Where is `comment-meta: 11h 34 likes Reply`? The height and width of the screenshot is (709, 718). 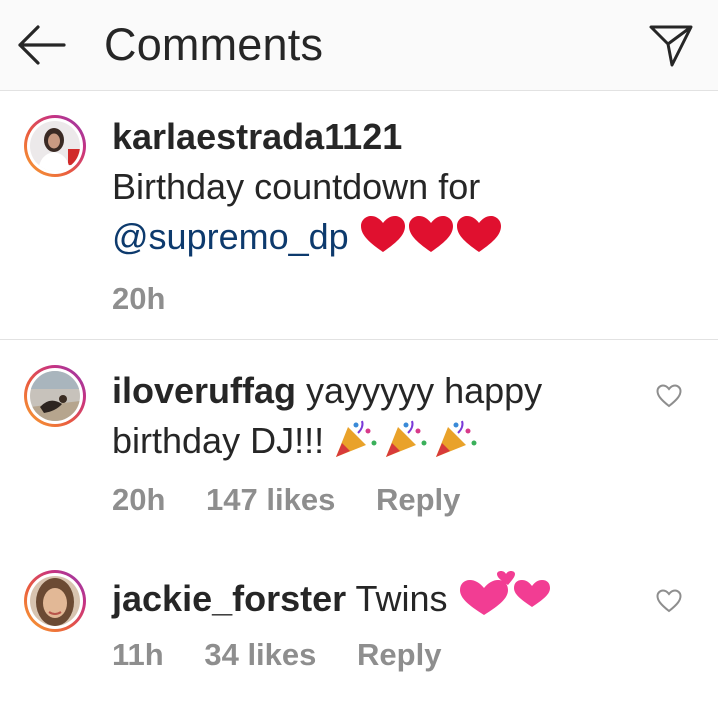
comment-meta: 11h 34 likes Reply is located at coordinates (276, 655).